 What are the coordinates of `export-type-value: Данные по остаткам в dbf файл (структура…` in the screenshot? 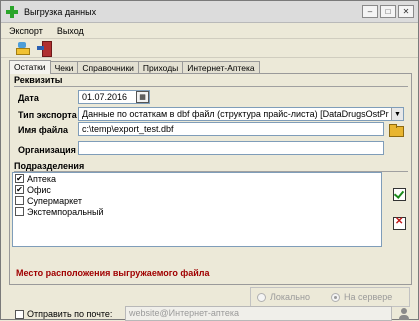 It's located at (235, 114).